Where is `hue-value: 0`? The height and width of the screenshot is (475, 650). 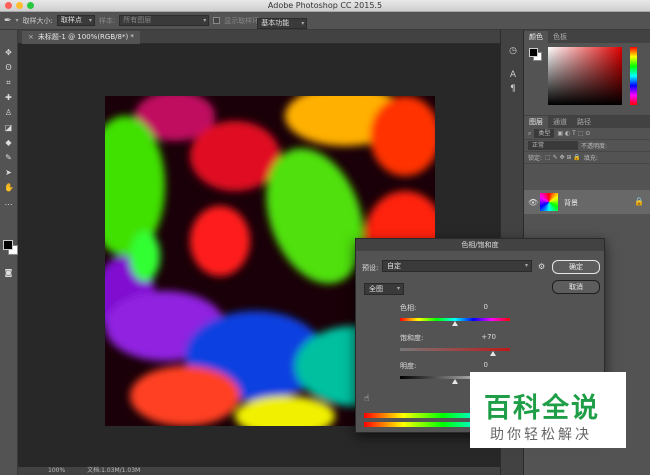
hue-value: 0 is located at coordinates (473, 307).